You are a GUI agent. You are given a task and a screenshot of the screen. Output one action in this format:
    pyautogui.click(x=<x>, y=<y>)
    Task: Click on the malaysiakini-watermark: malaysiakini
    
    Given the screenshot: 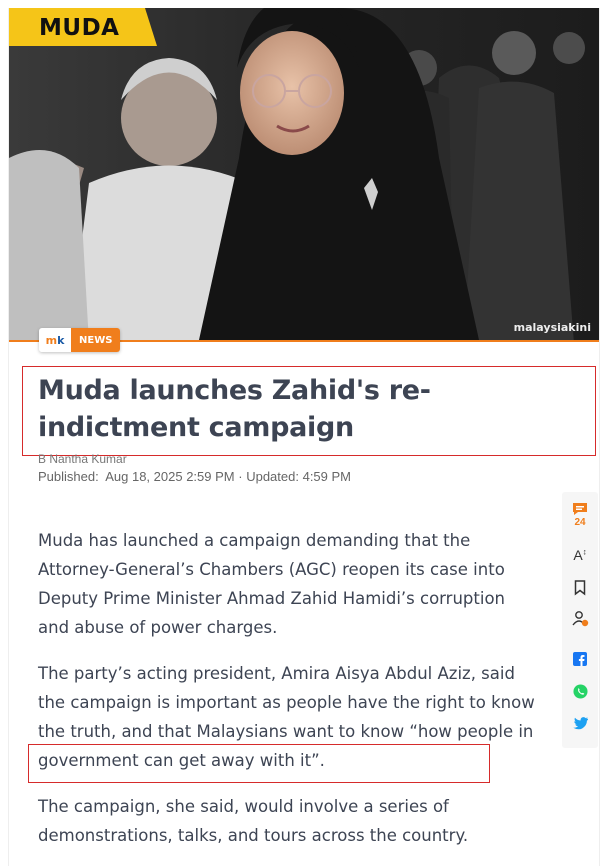 What is the action you would take?
    pyautogui.click(x=552, y=327)
    